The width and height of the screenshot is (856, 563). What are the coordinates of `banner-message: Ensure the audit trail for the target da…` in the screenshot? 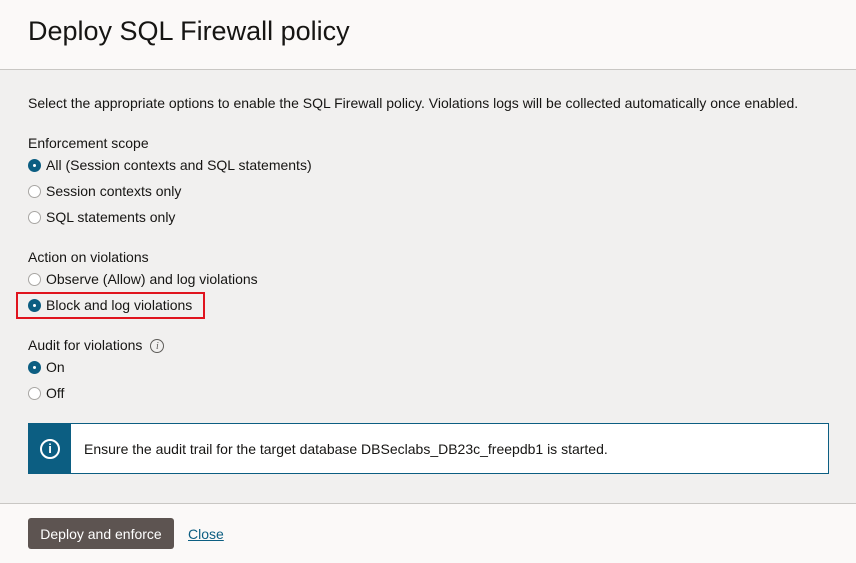 It's located at (346, 448).